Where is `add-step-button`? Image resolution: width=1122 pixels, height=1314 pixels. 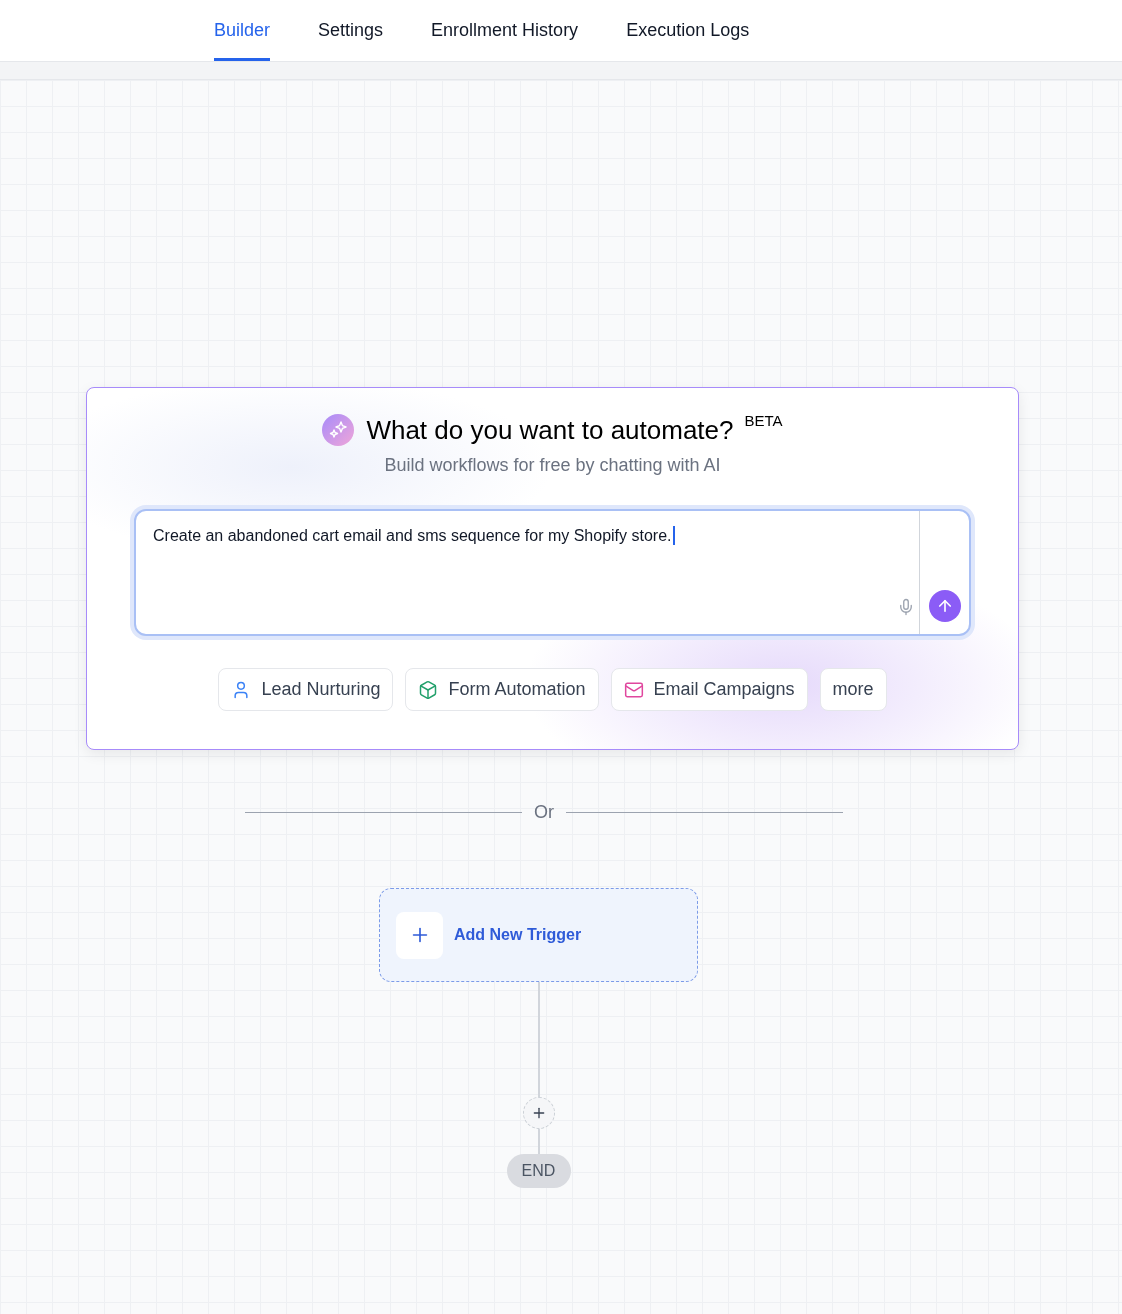
add-step-button is located at coordinates (538, 1113).